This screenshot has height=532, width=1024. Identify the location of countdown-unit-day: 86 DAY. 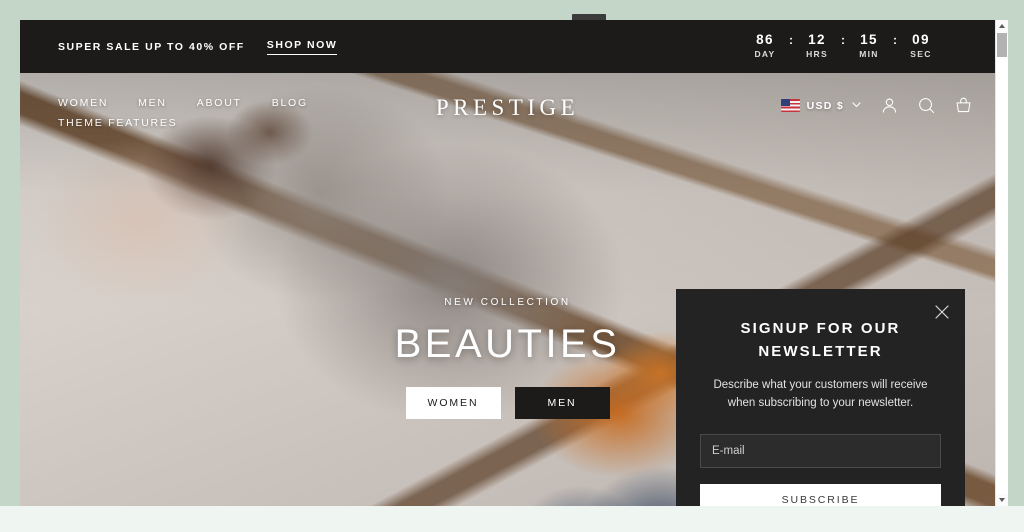
(765, 46).